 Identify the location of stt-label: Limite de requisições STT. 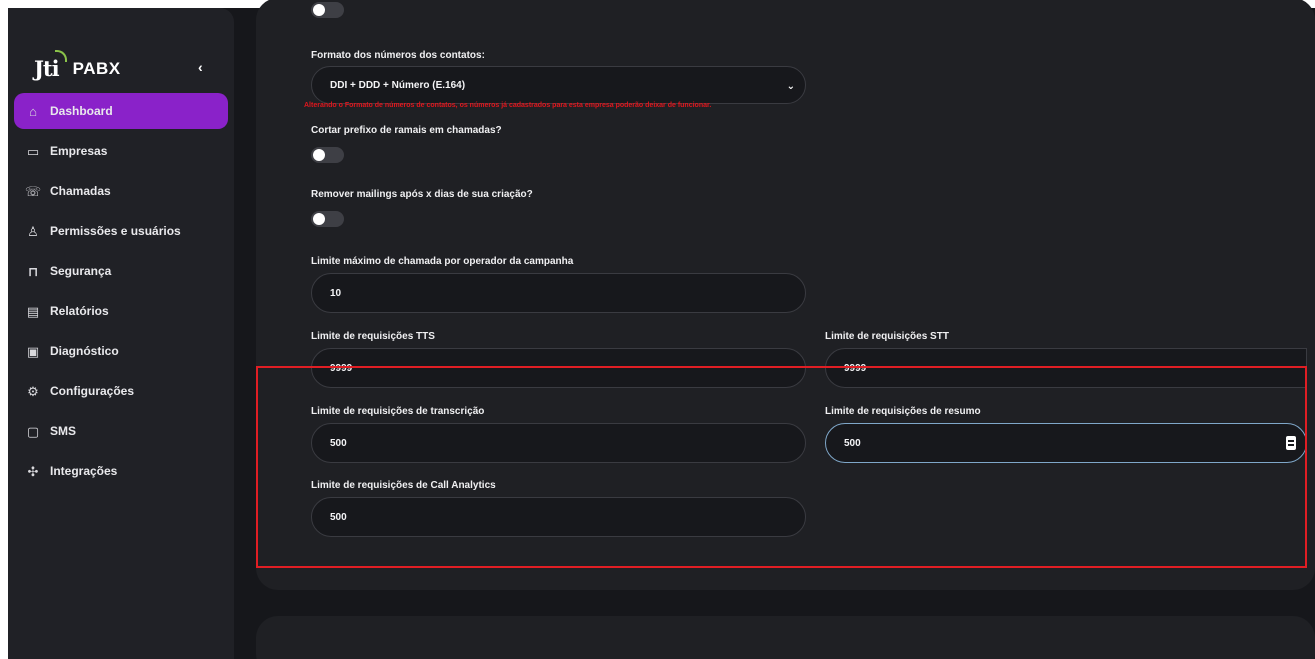
(887, 336).